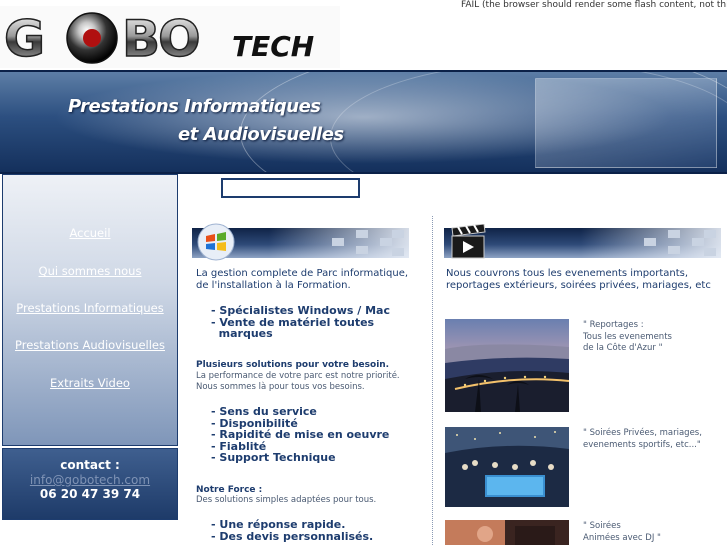  What do you see at coordinates (242, 333) in the screenshot?
I see `bullet-item: marques` at bounding box center [242, 333].